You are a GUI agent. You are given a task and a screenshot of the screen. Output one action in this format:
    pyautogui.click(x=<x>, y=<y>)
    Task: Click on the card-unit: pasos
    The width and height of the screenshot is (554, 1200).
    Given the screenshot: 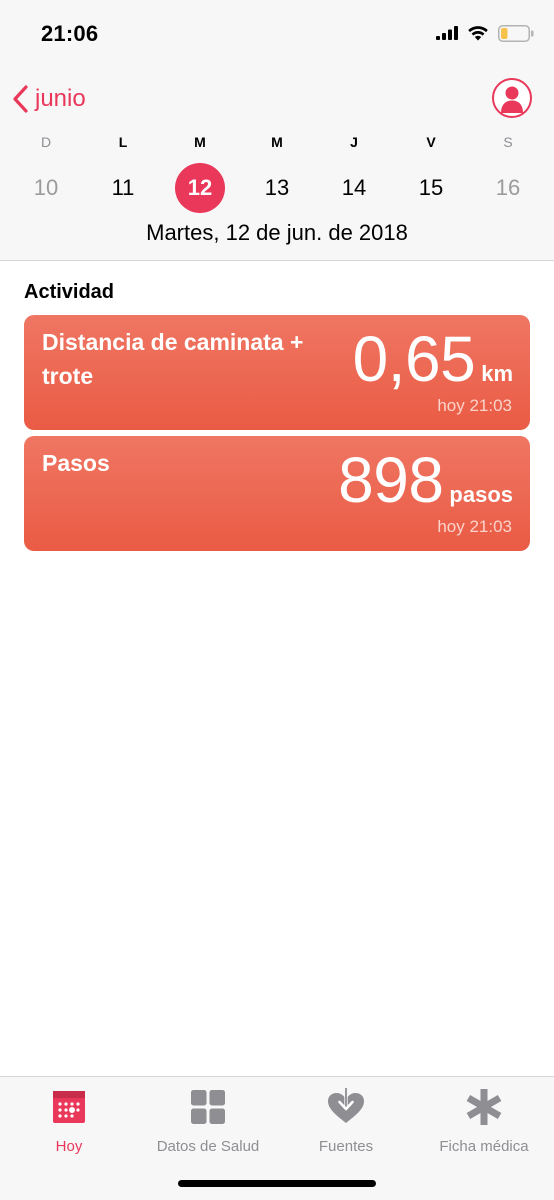 What is the action you would take?
    pyautogui.click(x=481, y=494)
    